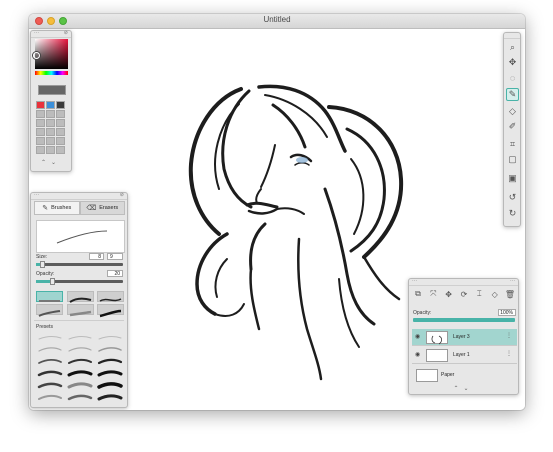 This screenshot has height=452, width=553. I want to click on color-picker-handle, so click(36, 55).